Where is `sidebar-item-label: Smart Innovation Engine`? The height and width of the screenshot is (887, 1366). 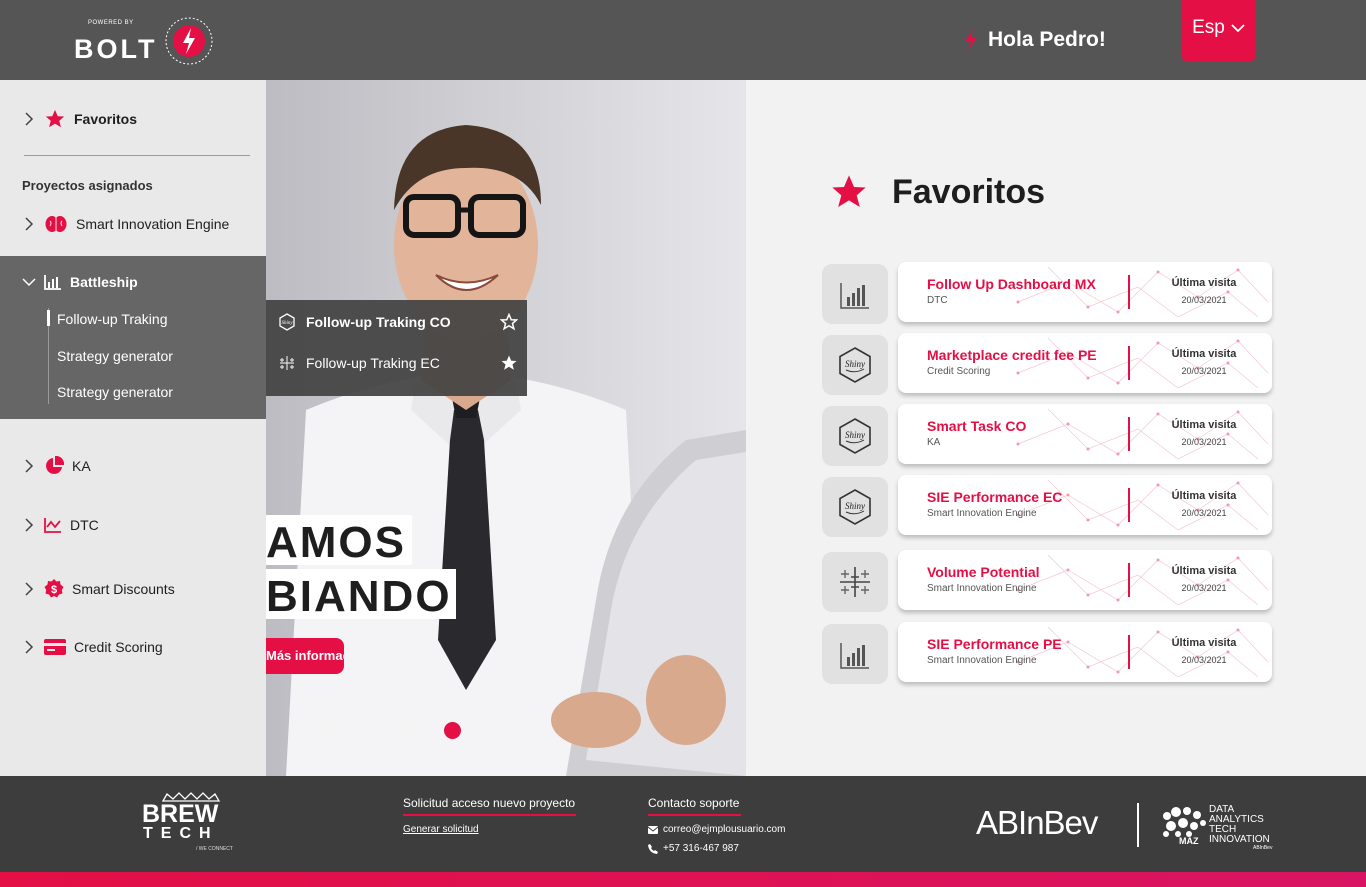
sidebar-item-label: Smart Innovation Engine is located at coordinates (153, 224).